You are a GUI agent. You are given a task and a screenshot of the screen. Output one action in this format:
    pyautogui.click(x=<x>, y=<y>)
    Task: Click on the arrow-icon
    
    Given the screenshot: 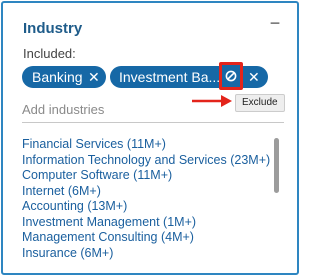 What is the action you would take?
    pyautogui.click(x=212, y=101)
    